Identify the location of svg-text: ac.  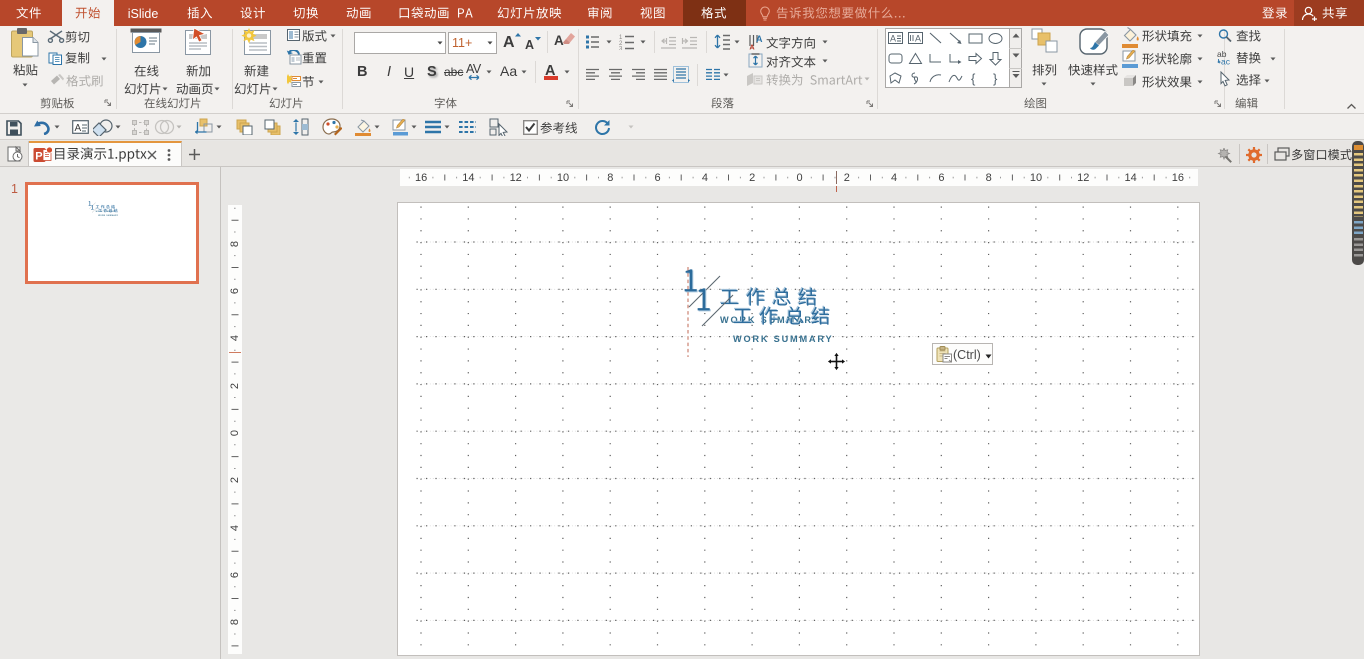
(1226, 61).